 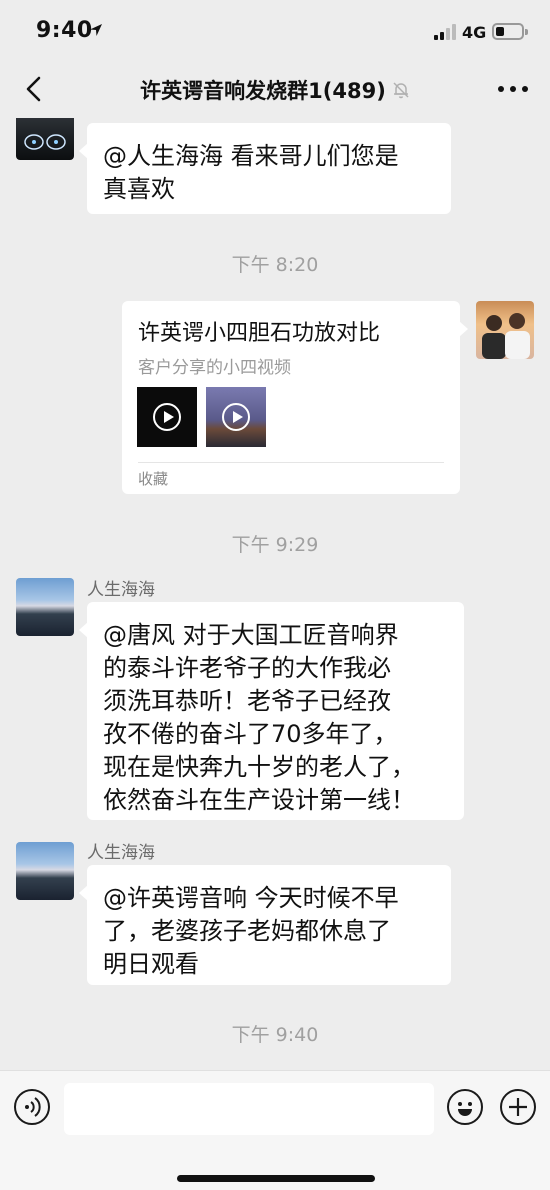 I want to click on message-line: @许英谔音响 今天时候不早, so click(x=251, y=898).